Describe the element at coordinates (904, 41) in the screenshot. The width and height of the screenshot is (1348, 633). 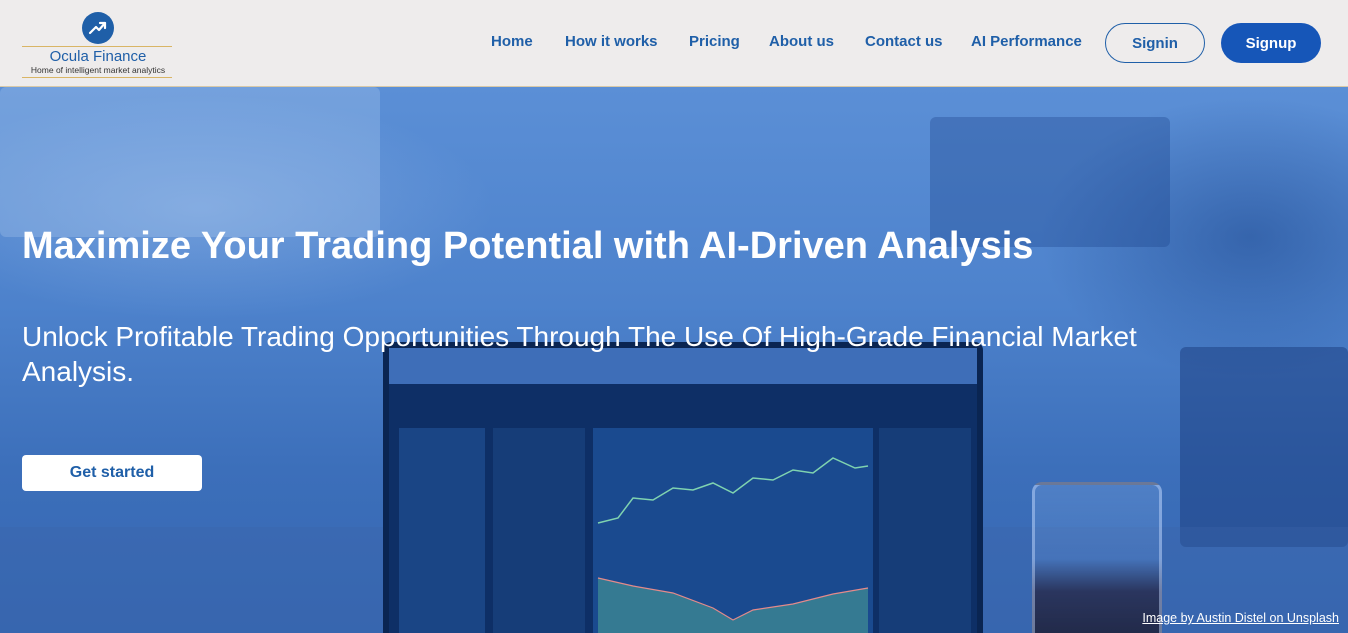
I see `nav-contact-us: Contact us` at that location.